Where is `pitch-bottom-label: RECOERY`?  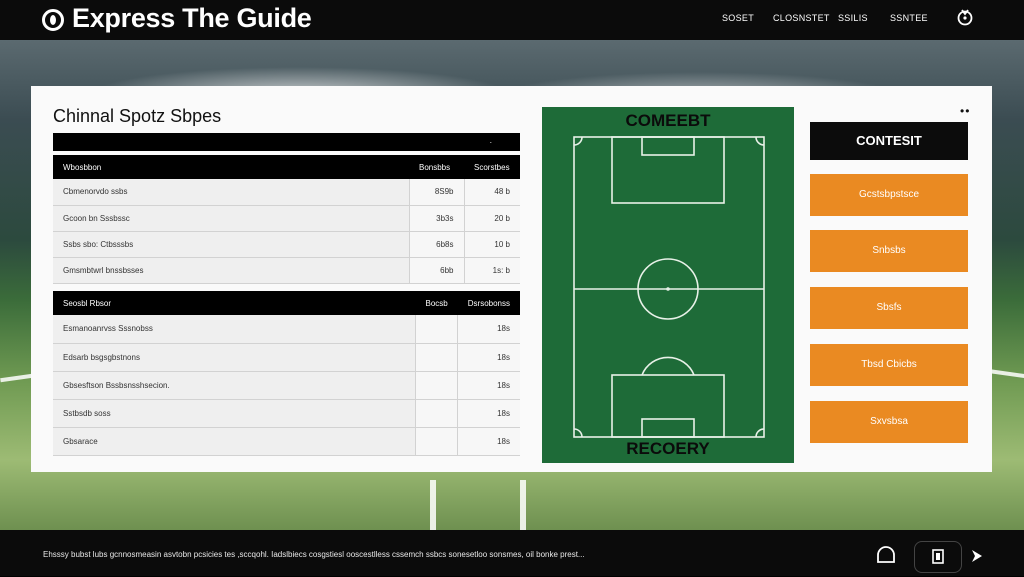
pitch-bottom-label: RECOERY is located at coordinates (668, 448).